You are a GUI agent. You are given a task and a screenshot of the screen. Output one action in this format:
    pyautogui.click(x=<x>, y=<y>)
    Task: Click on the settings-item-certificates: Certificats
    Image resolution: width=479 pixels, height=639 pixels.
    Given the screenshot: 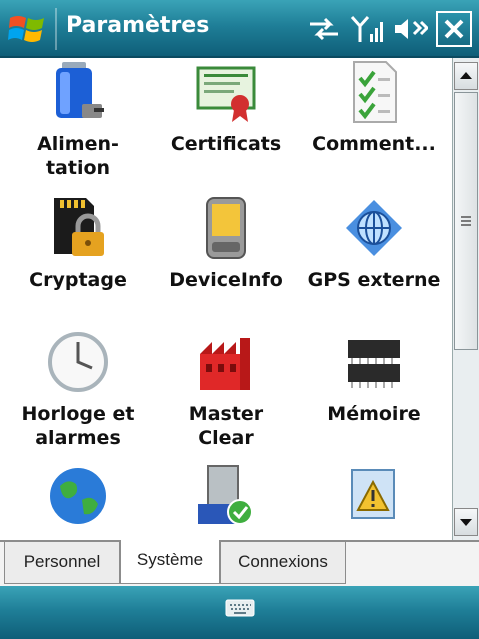 What is the action you would take?
    pyautogui.click(x=226, y=108)
    